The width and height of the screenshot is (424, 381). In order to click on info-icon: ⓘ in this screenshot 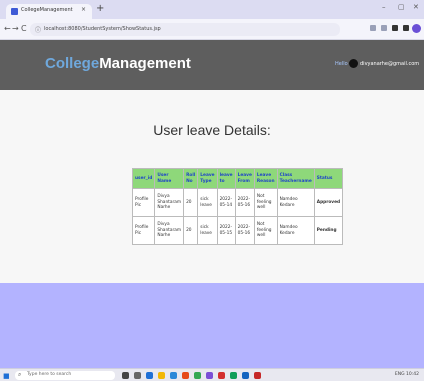, I will do `click(38, 30)`.